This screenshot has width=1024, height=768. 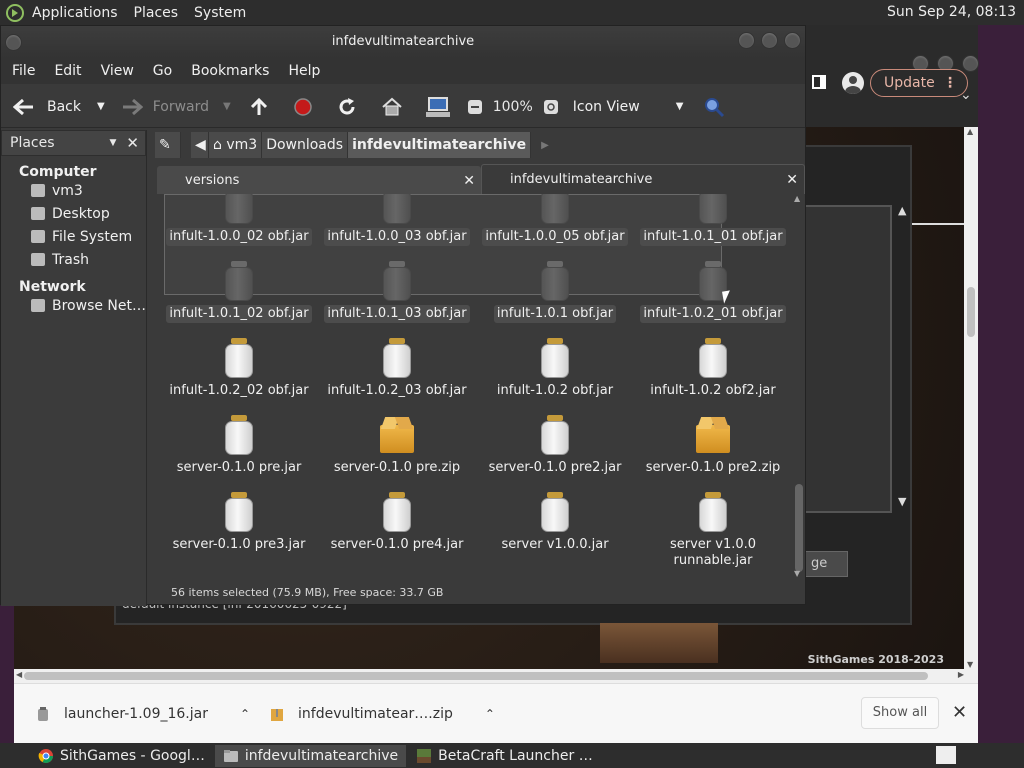 What do you see at coordinates (545, 145) in the screenshot?
I see `path-scroll-right-icon: ▶` at bounding box center [545, 145].